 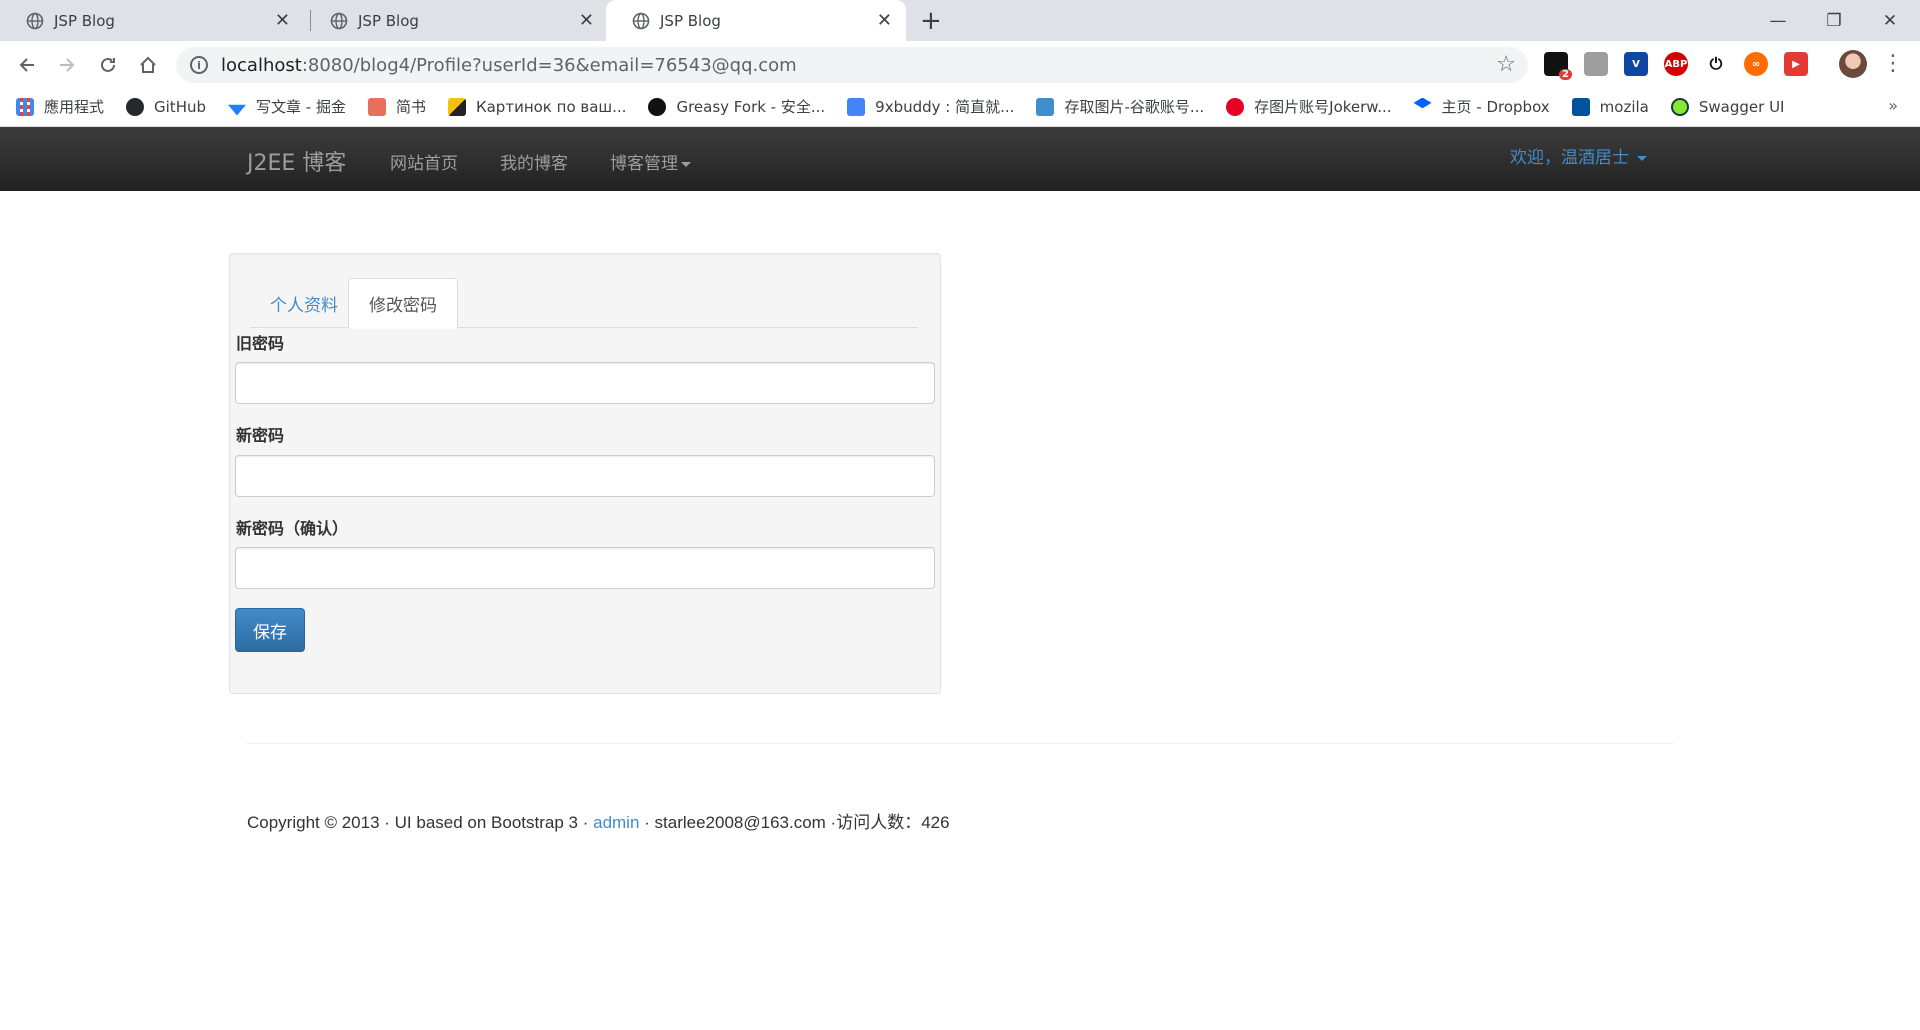 I want to click on arrow-right-icon, so click(x=67, y=65).